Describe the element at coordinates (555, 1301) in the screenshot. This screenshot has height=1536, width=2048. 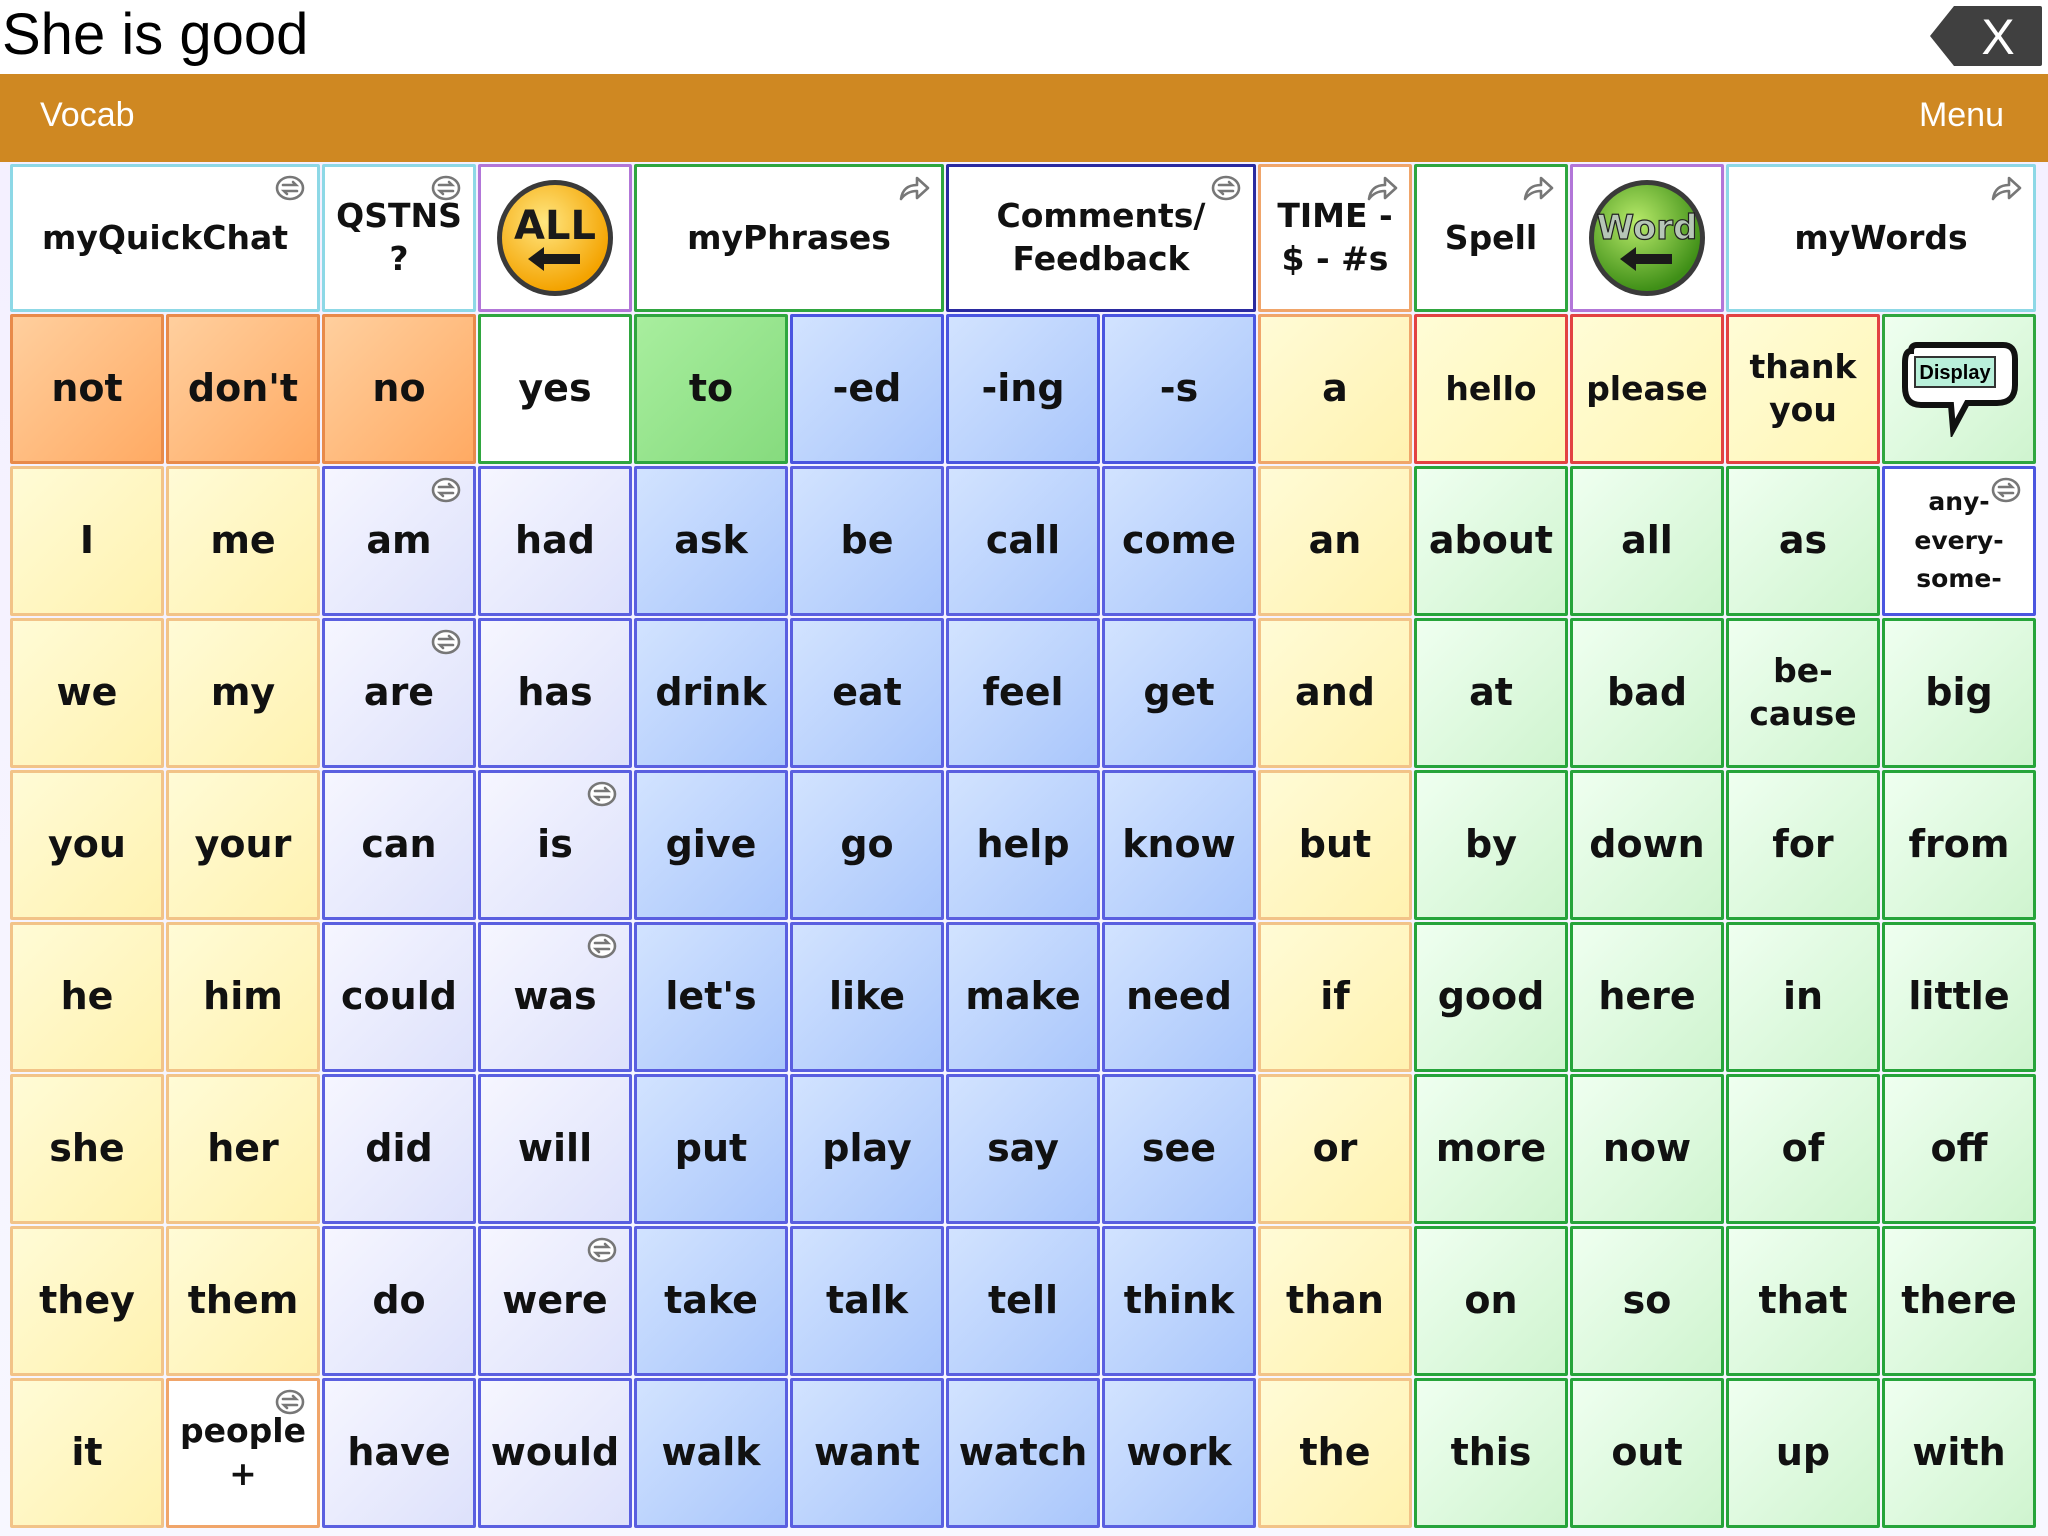
I see `word-button-were: were` at that location.